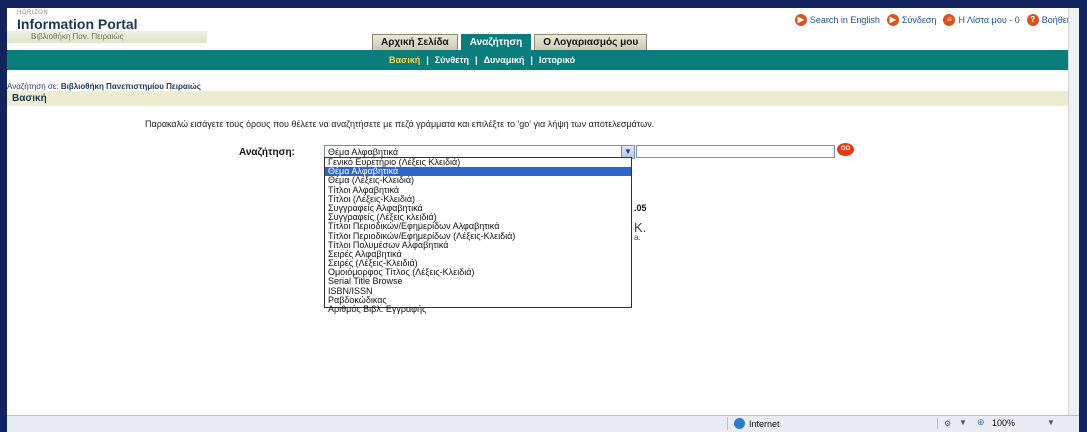 The height and width of the screenshot is (432, 1087). I want to click on page-title: Βασική, so click(29, 98).